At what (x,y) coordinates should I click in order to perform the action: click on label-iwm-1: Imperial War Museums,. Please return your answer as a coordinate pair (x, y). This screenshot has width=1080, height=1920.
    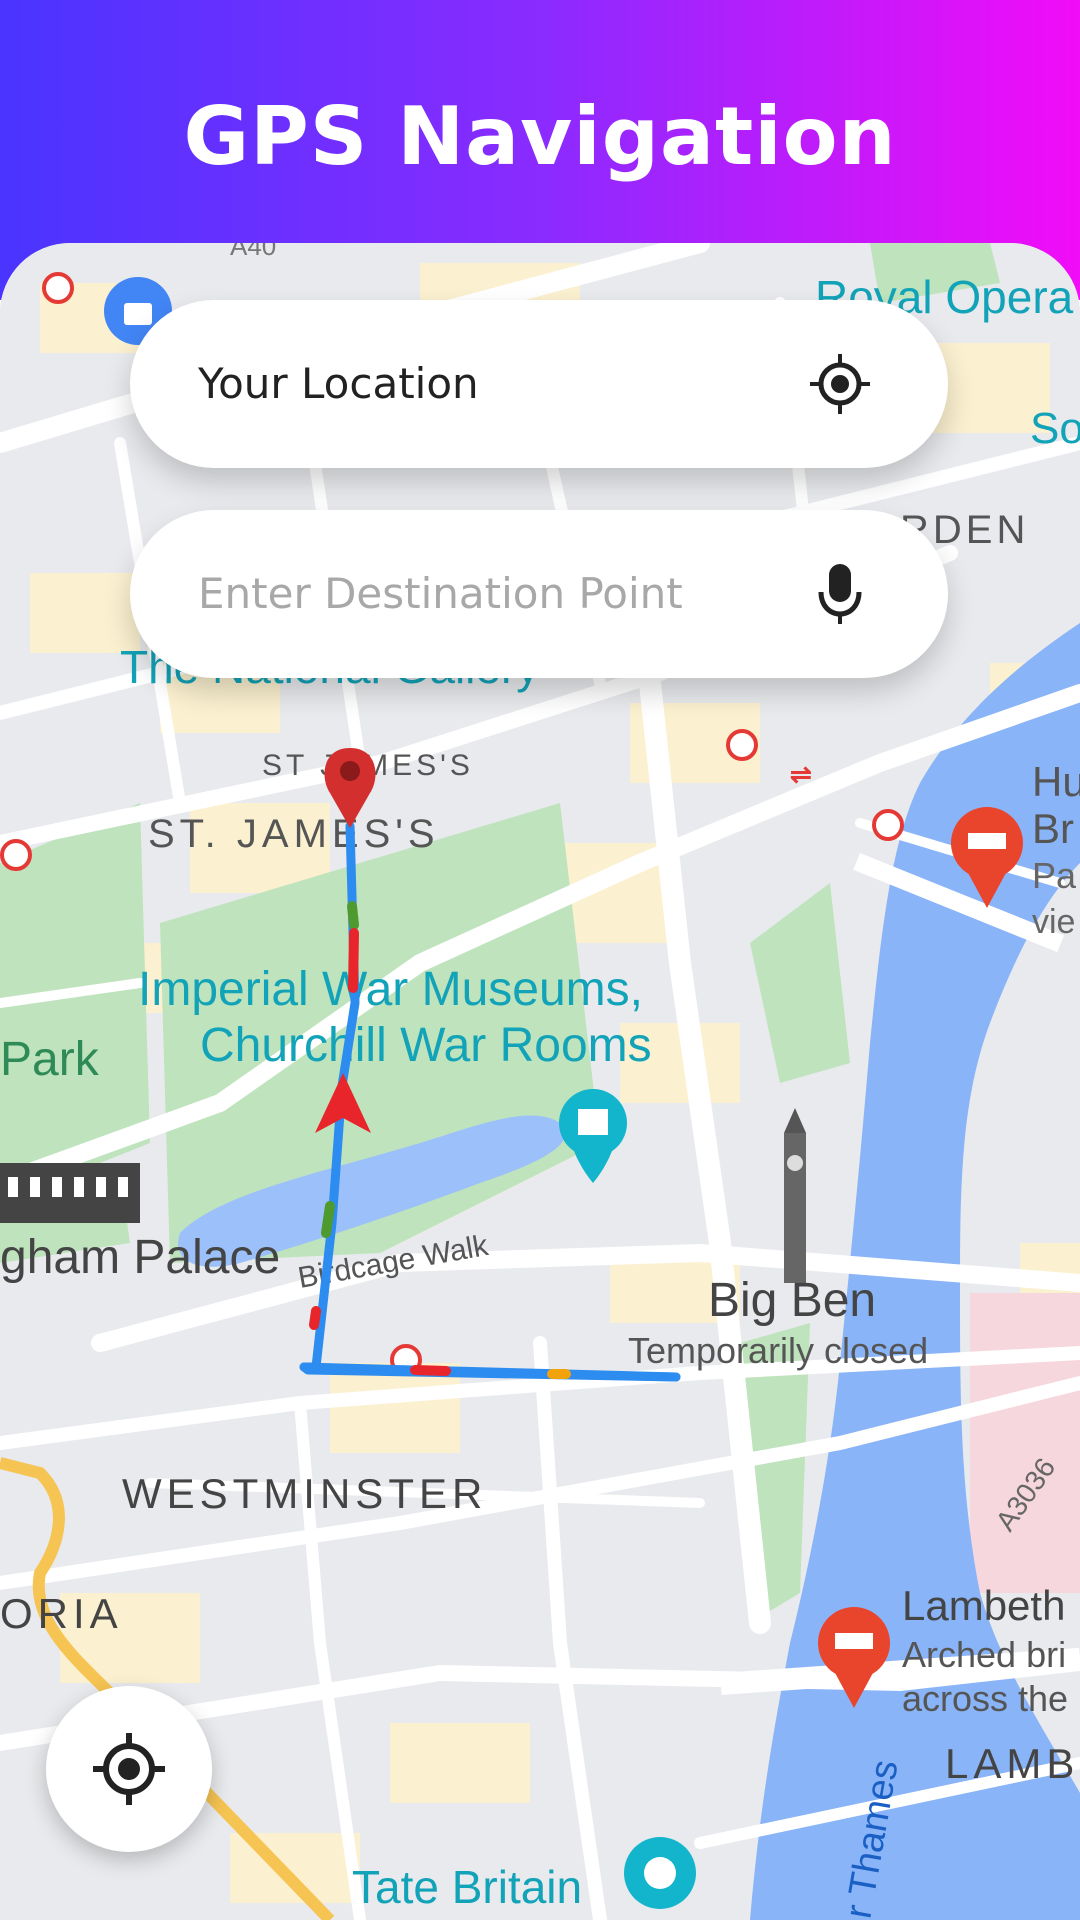
    Looking at the image, I should click on (390, 989).